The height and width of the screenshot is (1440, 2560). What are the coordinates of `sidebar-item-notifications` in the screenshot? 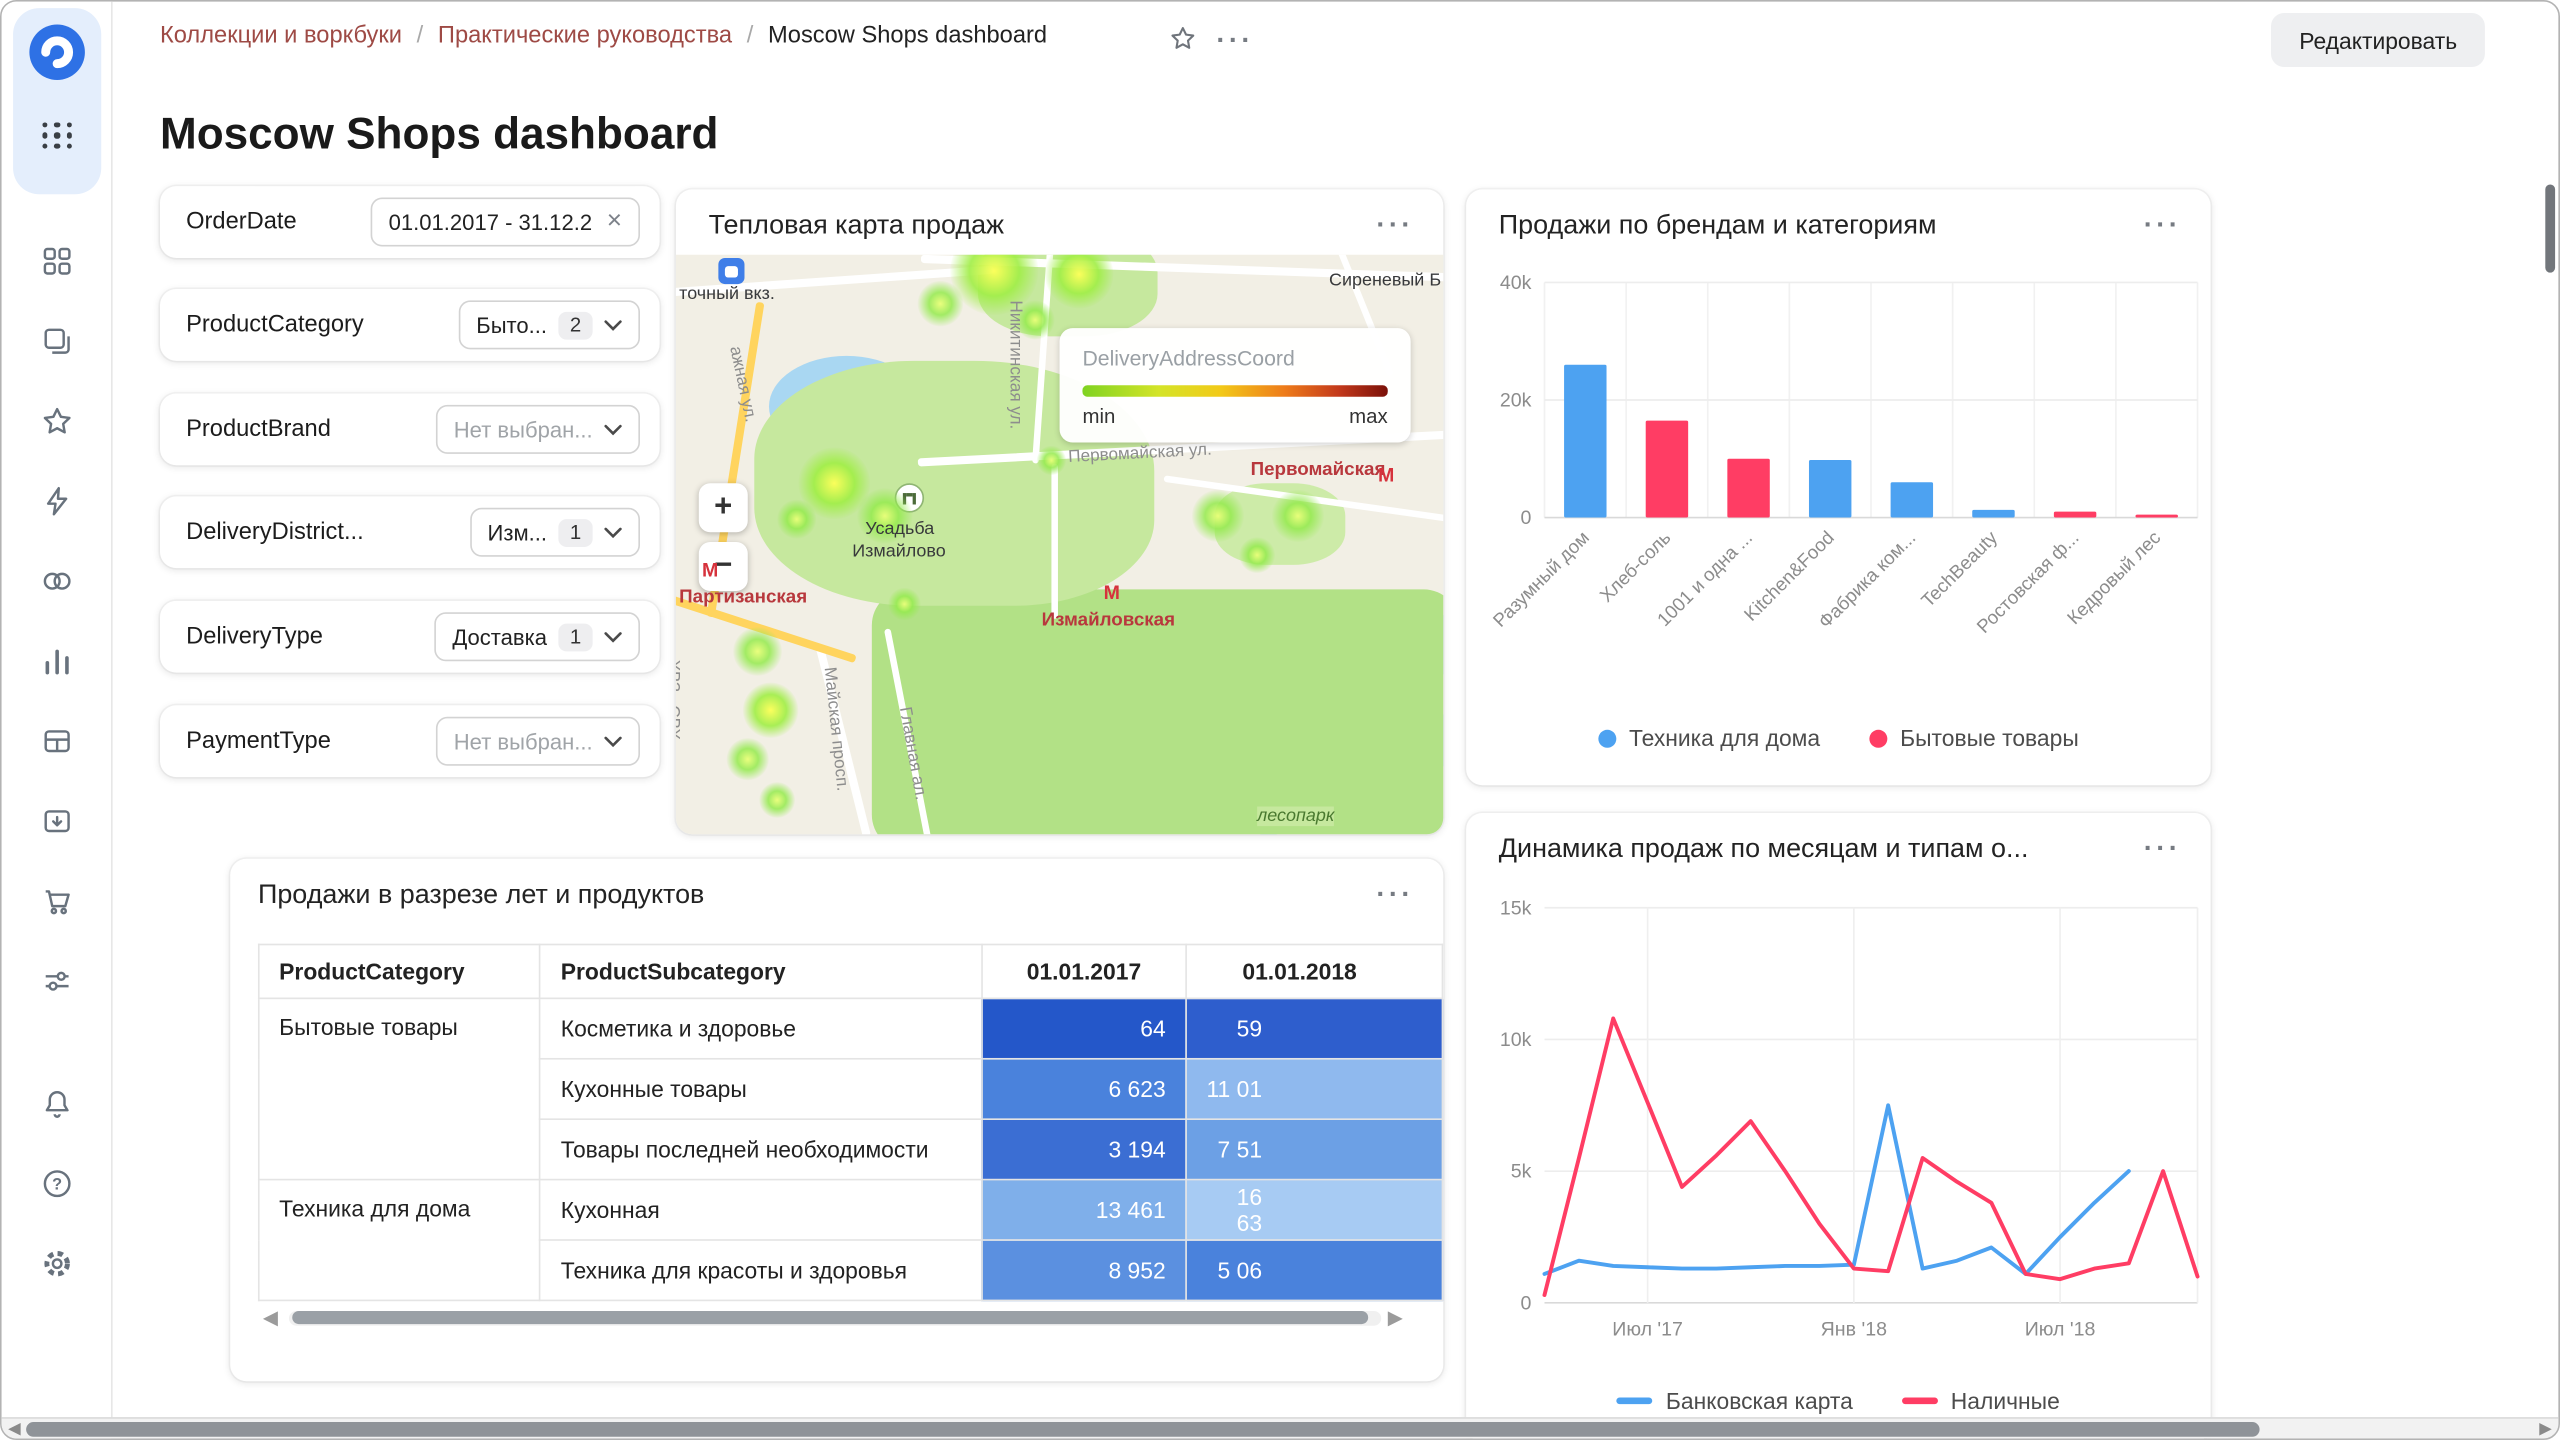 It's located at (57, 1106).